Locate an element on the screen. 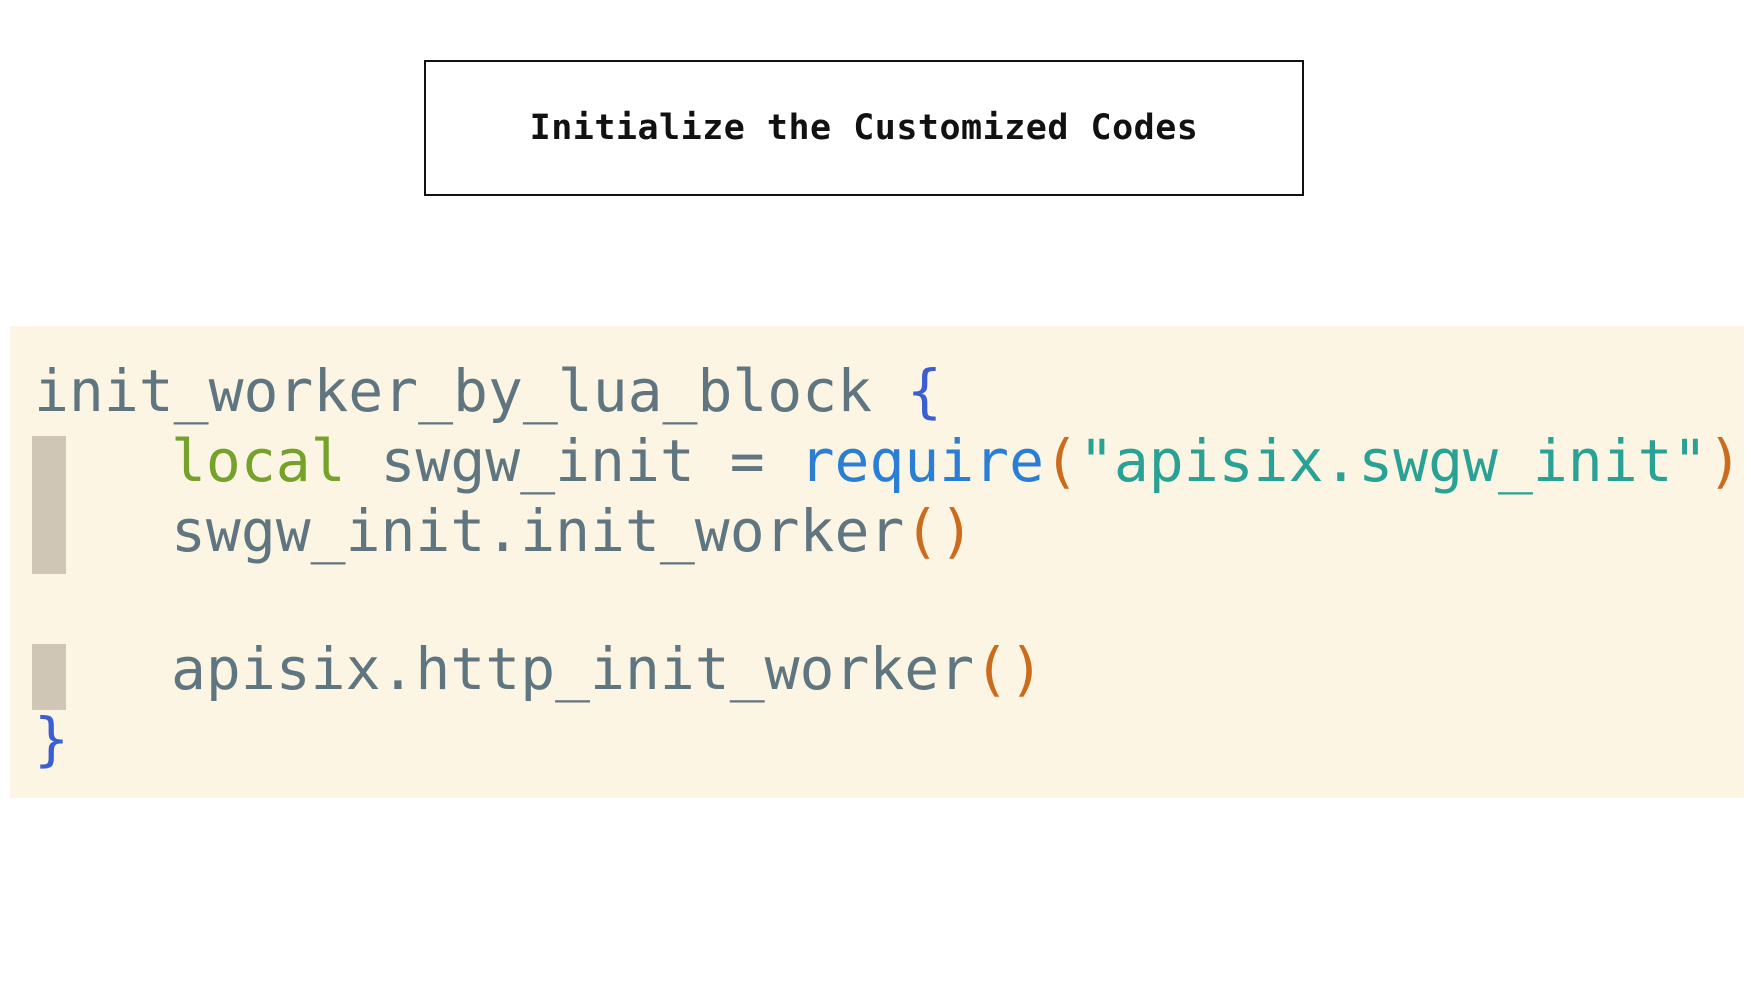 This screenshot has height=995, width=1753. close-paren-token: ) is located at coordinates (1725, 461).